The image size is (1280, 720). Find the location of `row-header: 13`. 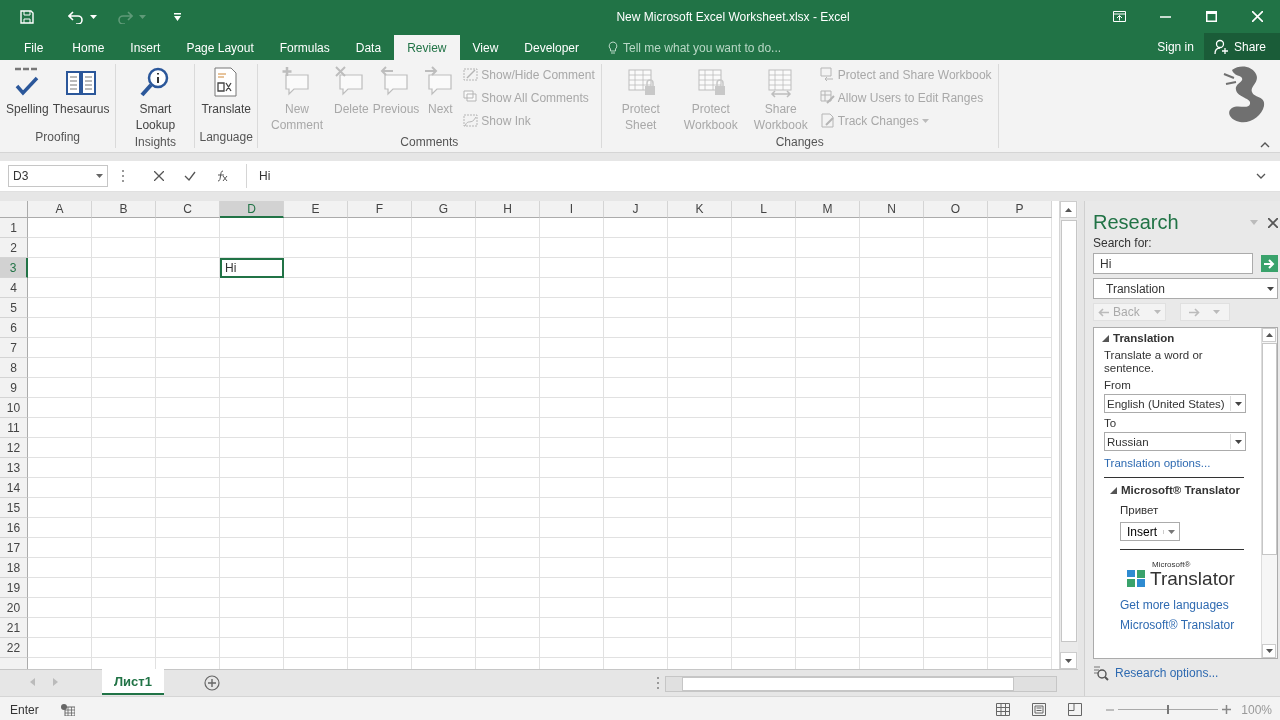

row-header: 13 is located at coordinates (14, 468).